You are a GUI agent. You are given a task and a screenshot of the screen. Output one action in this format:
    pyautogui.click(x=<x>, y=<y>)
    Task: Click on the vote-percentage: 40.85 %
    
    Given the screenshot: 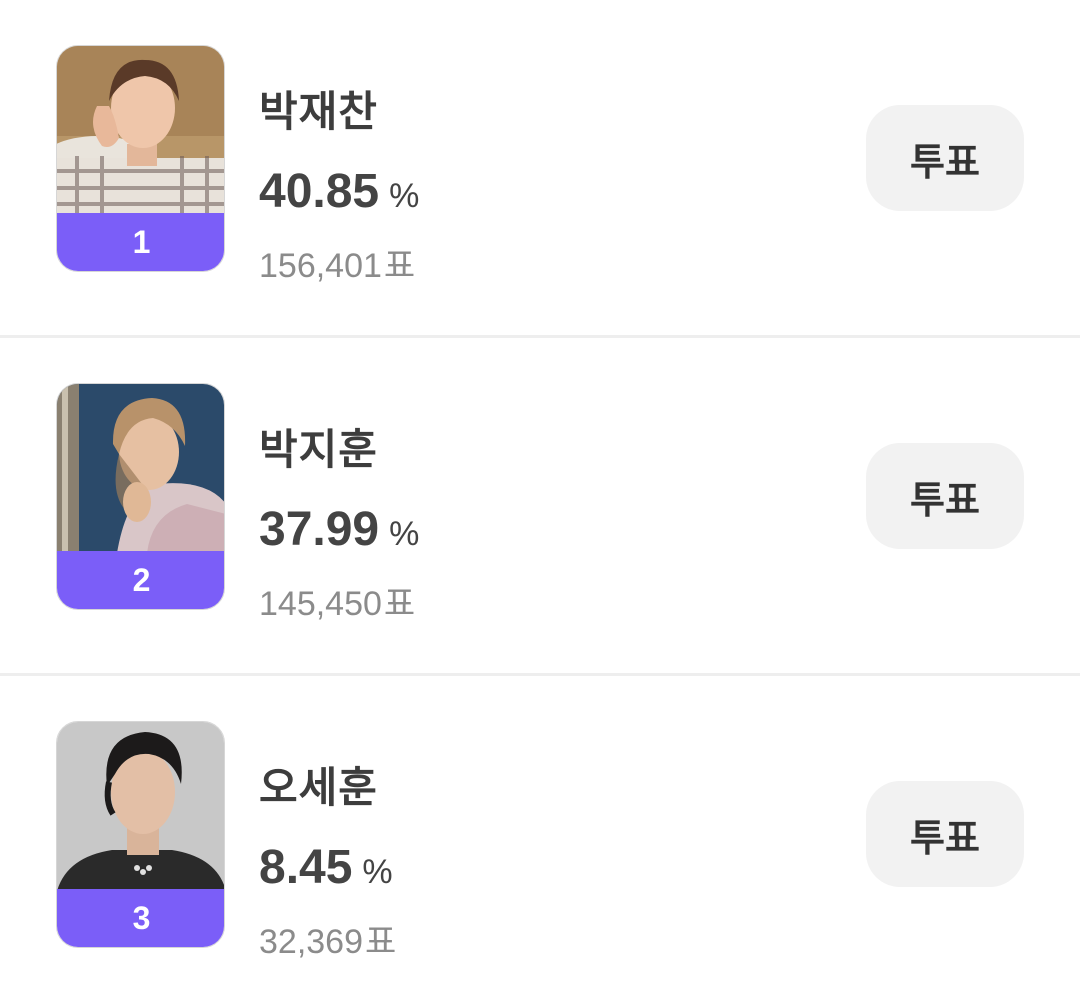 What is the action you would take?
    pyautogui.click(x=339, y=191)
    